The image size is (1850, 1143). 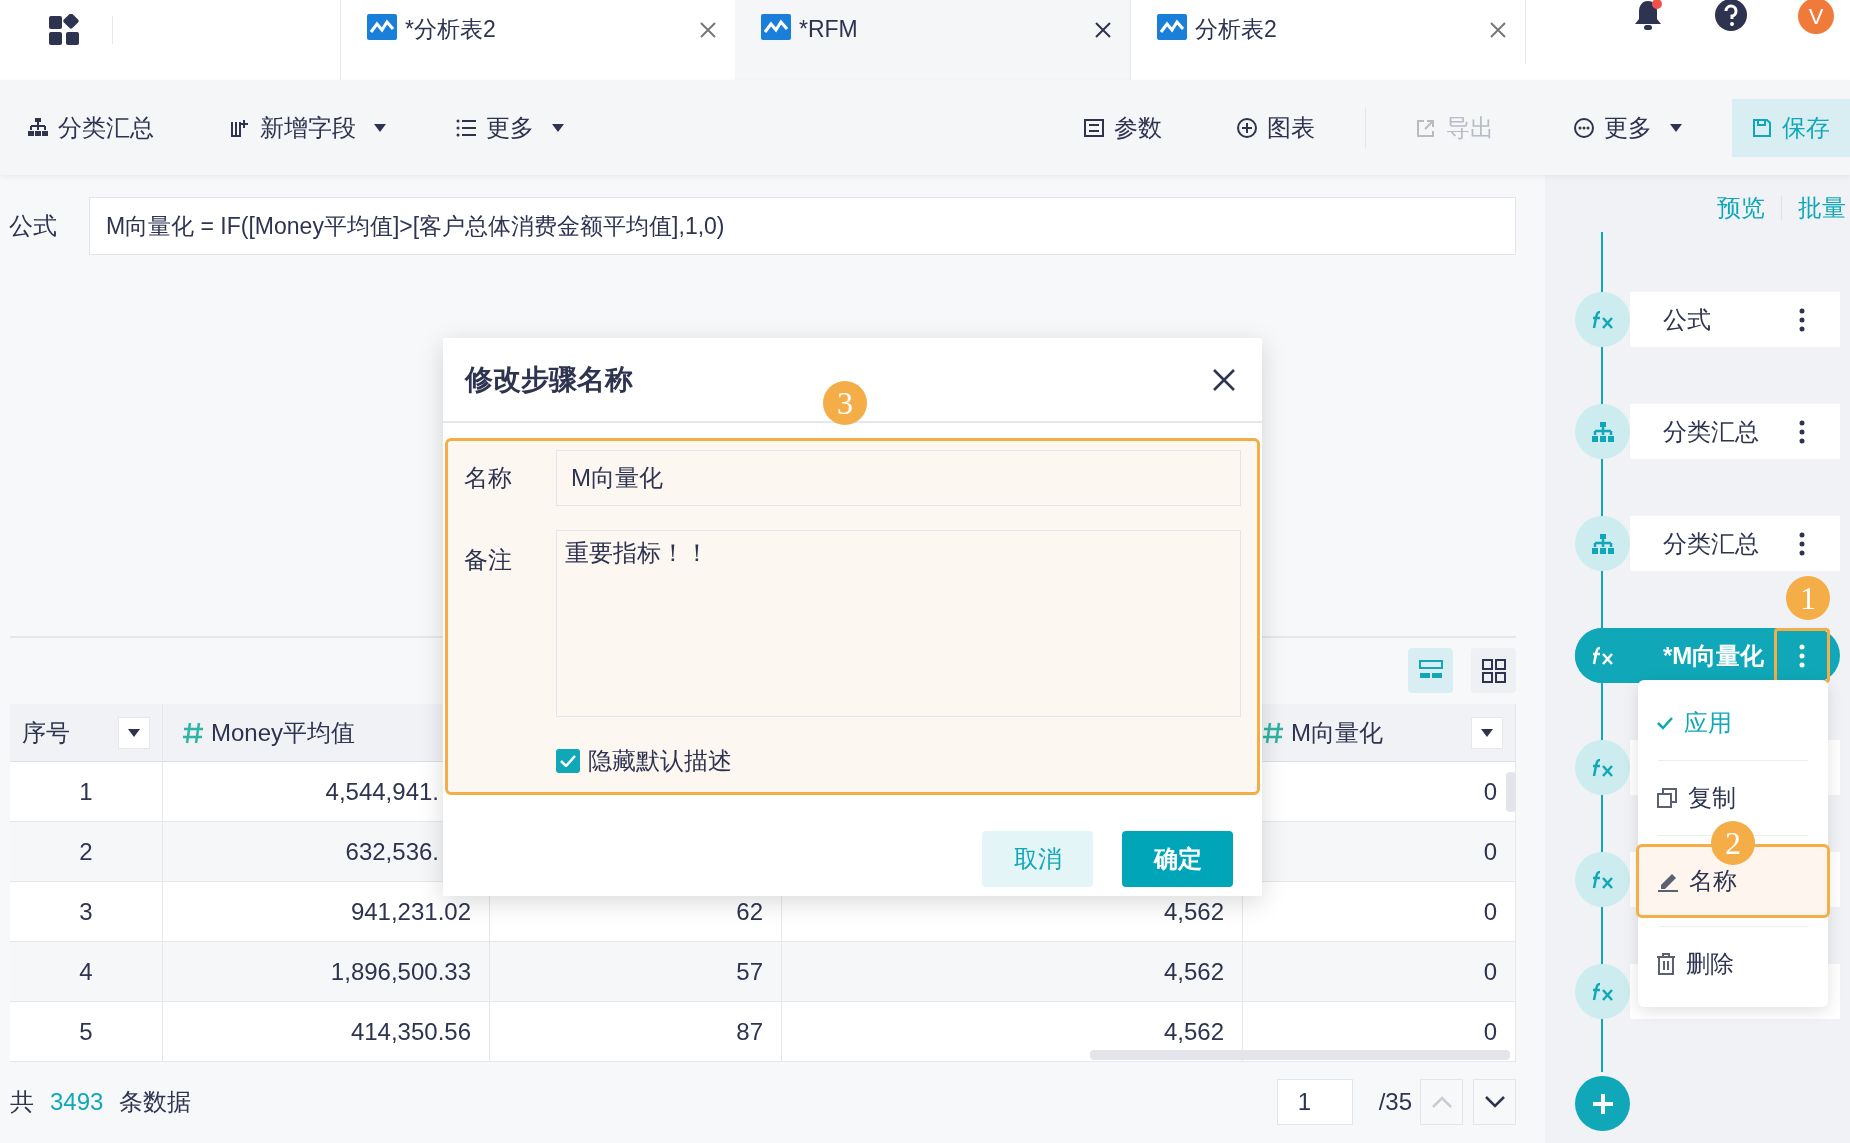 I want to click on page-down-button, so click(x=1494, y=1102).